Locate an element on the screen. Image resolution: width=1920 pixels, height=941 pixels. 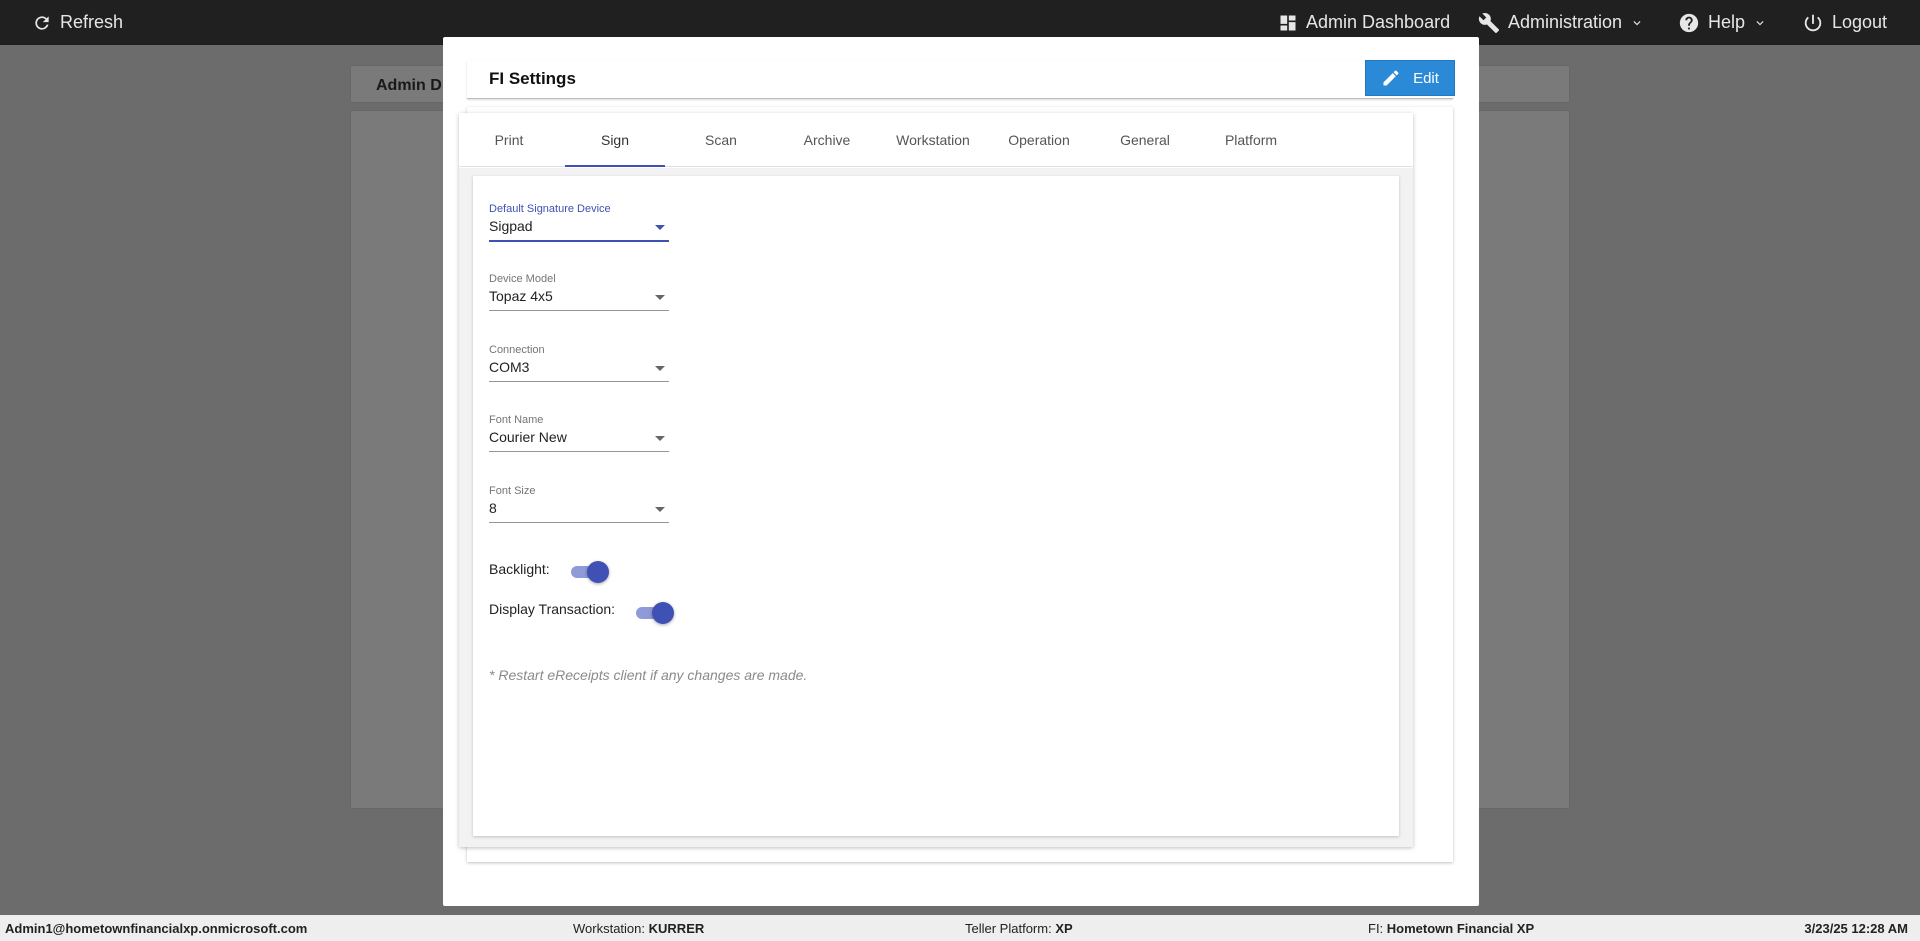
field-label: Font Name is located at coordinates (516, 420).